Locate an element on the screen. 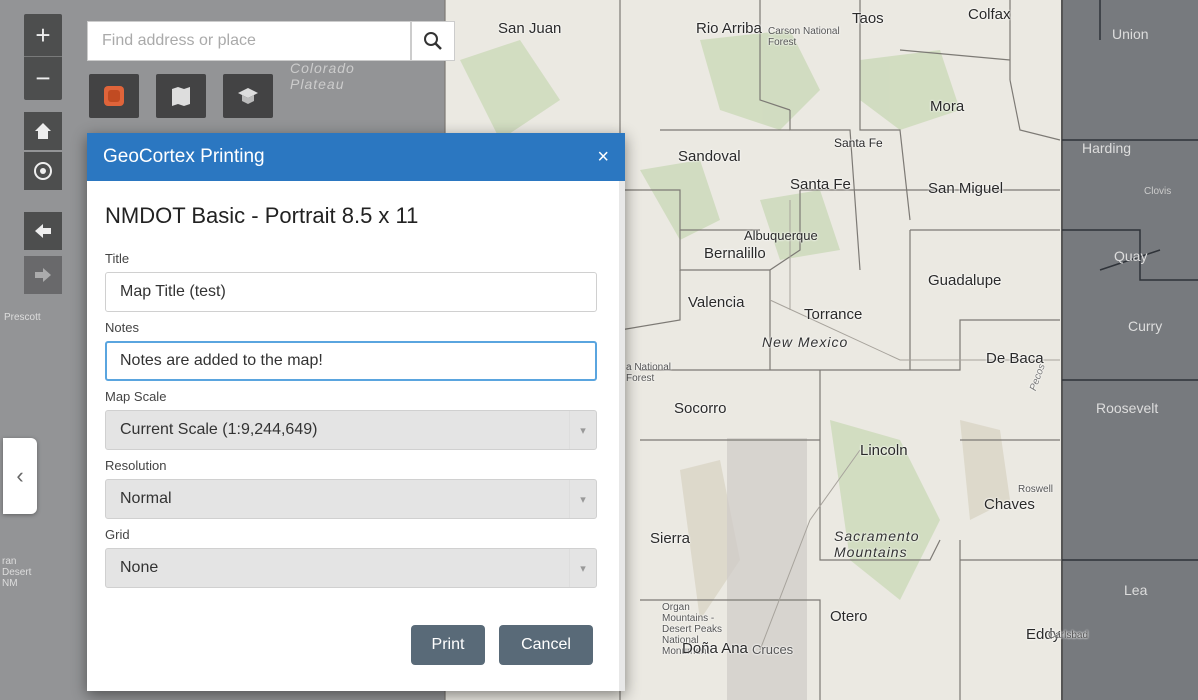  back-button is located at coordinates (43, 231).